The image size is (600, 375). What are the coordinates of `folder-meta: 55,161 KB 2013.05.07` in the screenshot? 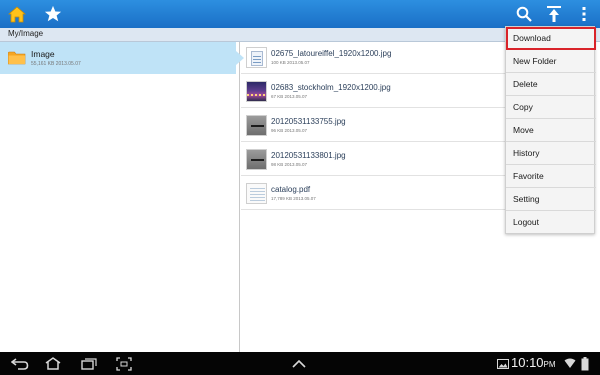 It's located at (56, 64).